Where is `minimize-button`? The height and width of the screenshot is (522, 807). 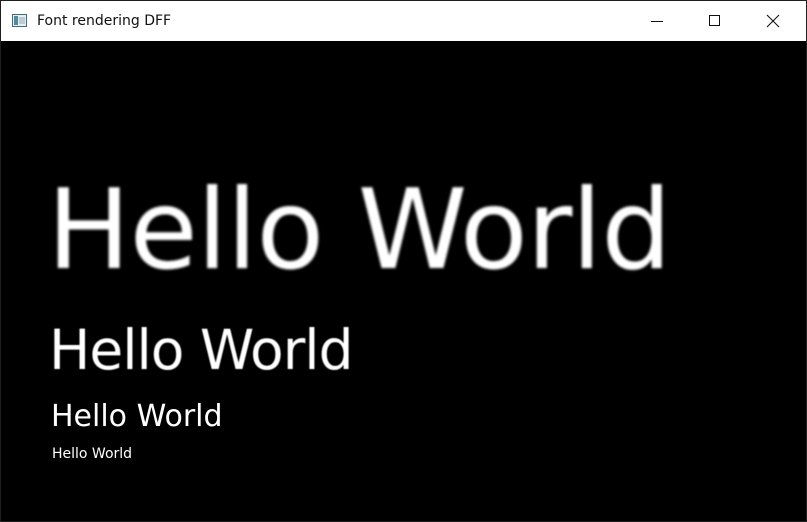
minimize-button is located at coordinates (657, 21).